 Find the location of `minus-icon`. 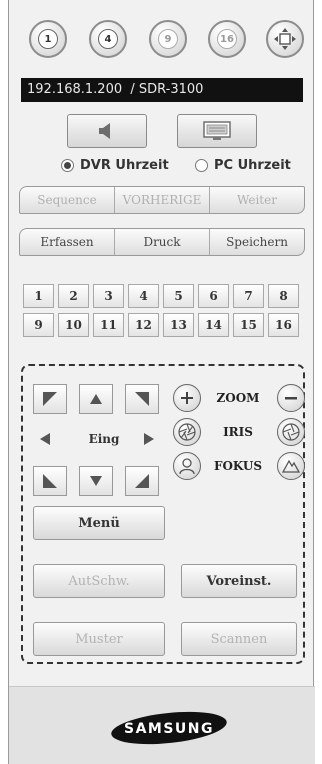

minus-icon is located at coordinates (291, 398).